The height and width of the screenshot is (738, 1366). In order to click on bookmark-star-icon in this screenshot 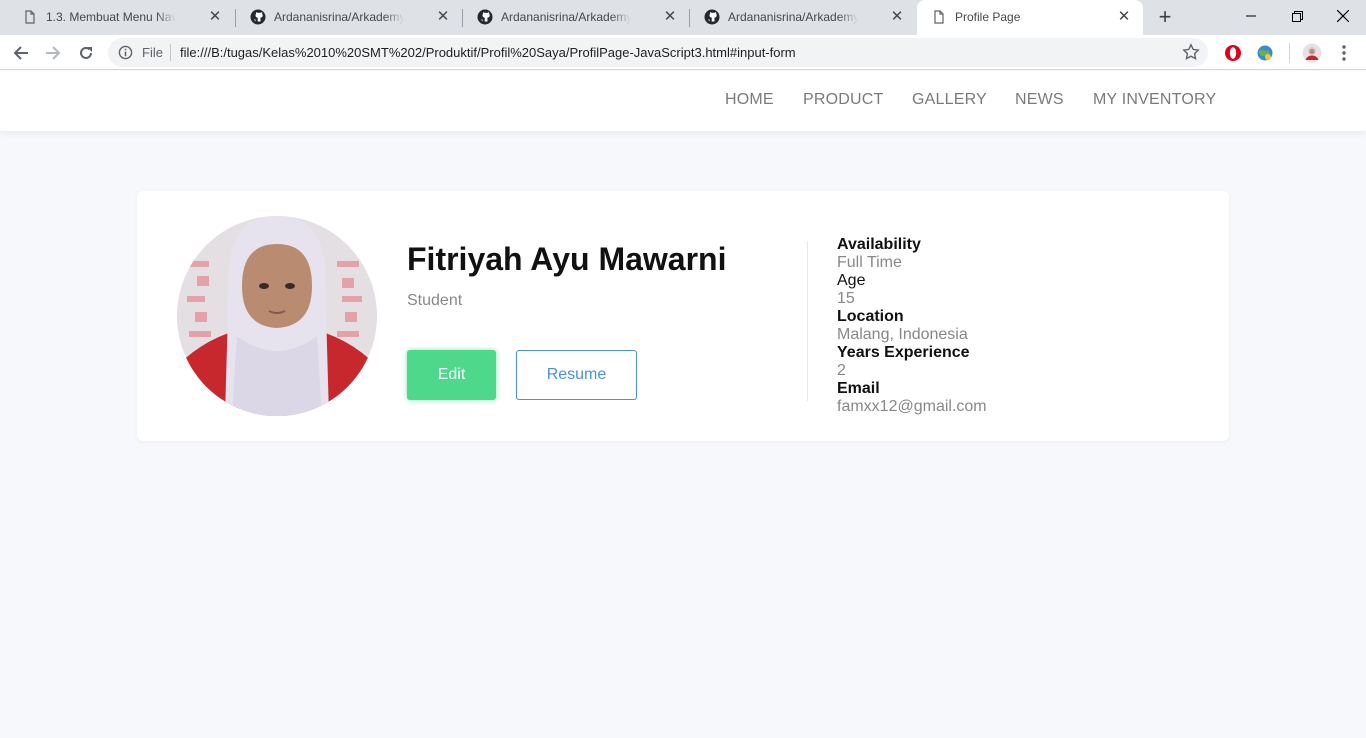, I will do `click(1191, 52)`.